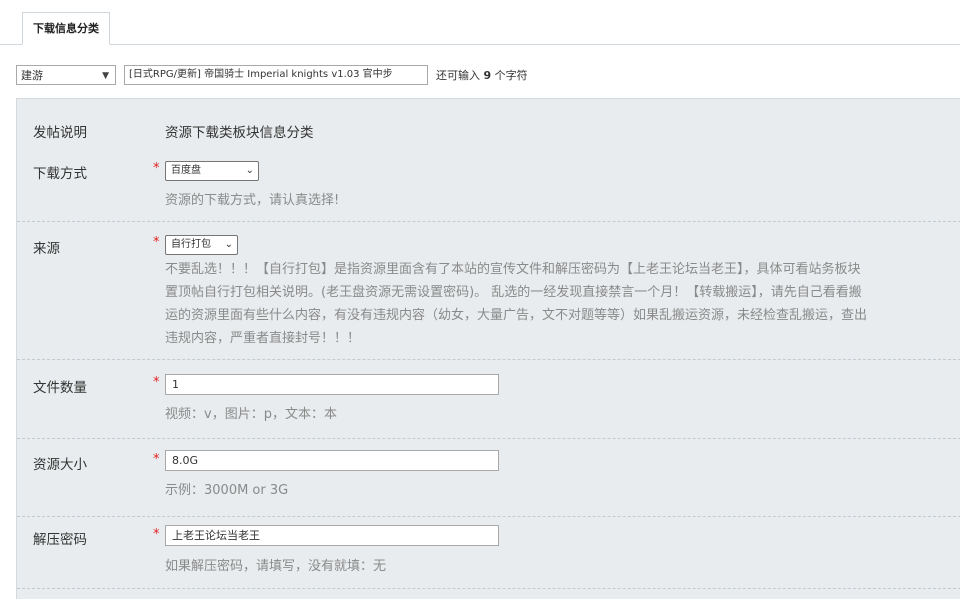  I want to click on source-value: 自行打包, so click(191, 244).